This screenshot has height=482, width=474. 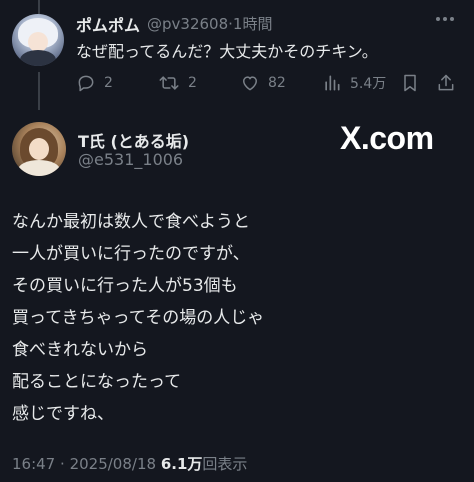 I want to click on tweet-line: 買ってきちゃってその場の人じゃ, so click(x=138, y=318).